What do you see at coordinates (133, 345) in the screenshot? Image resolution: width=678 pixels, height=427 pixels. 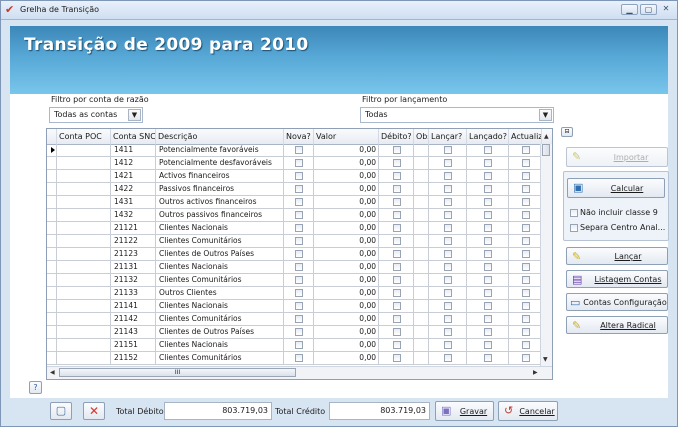 I see `conta-snc-cell: 21151` at bounding box center [133, 345].